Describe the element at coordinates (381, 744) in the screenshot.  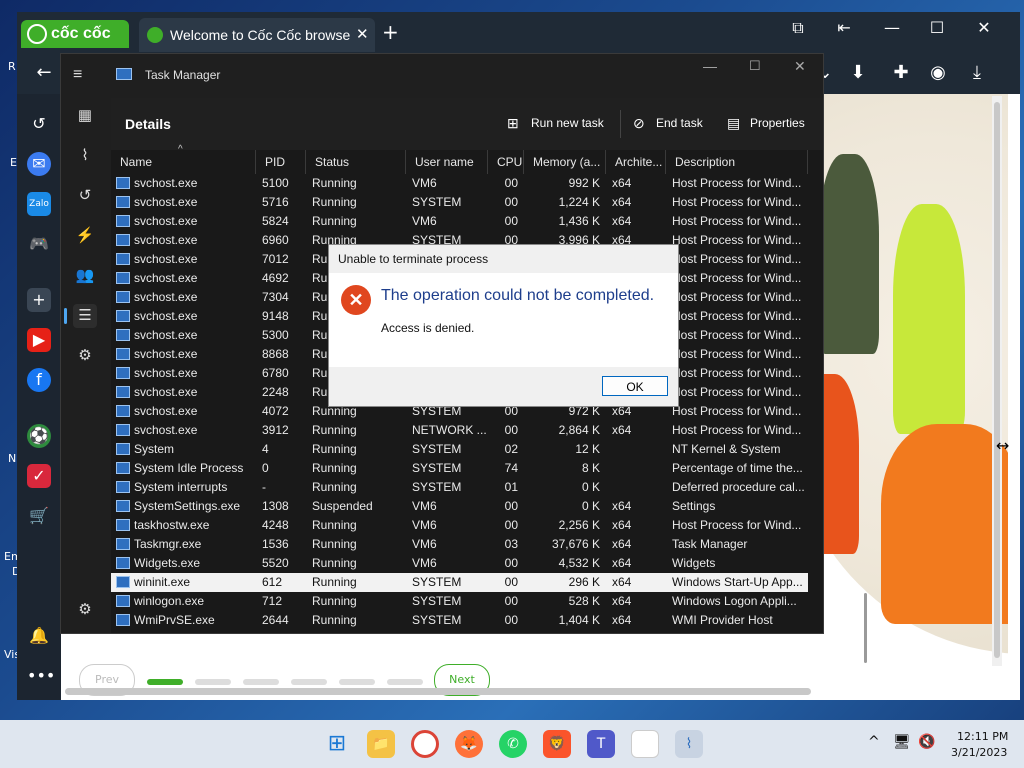
I see `file-explorer-icon: 📁` at that location.